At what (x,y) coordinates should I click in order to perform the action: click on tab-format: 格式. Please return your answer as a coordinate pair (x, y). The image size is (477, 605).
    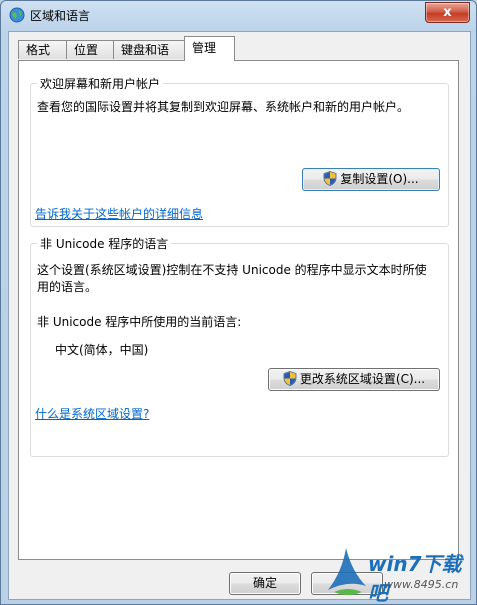
    Looking at the image, I should click on (42, 49).